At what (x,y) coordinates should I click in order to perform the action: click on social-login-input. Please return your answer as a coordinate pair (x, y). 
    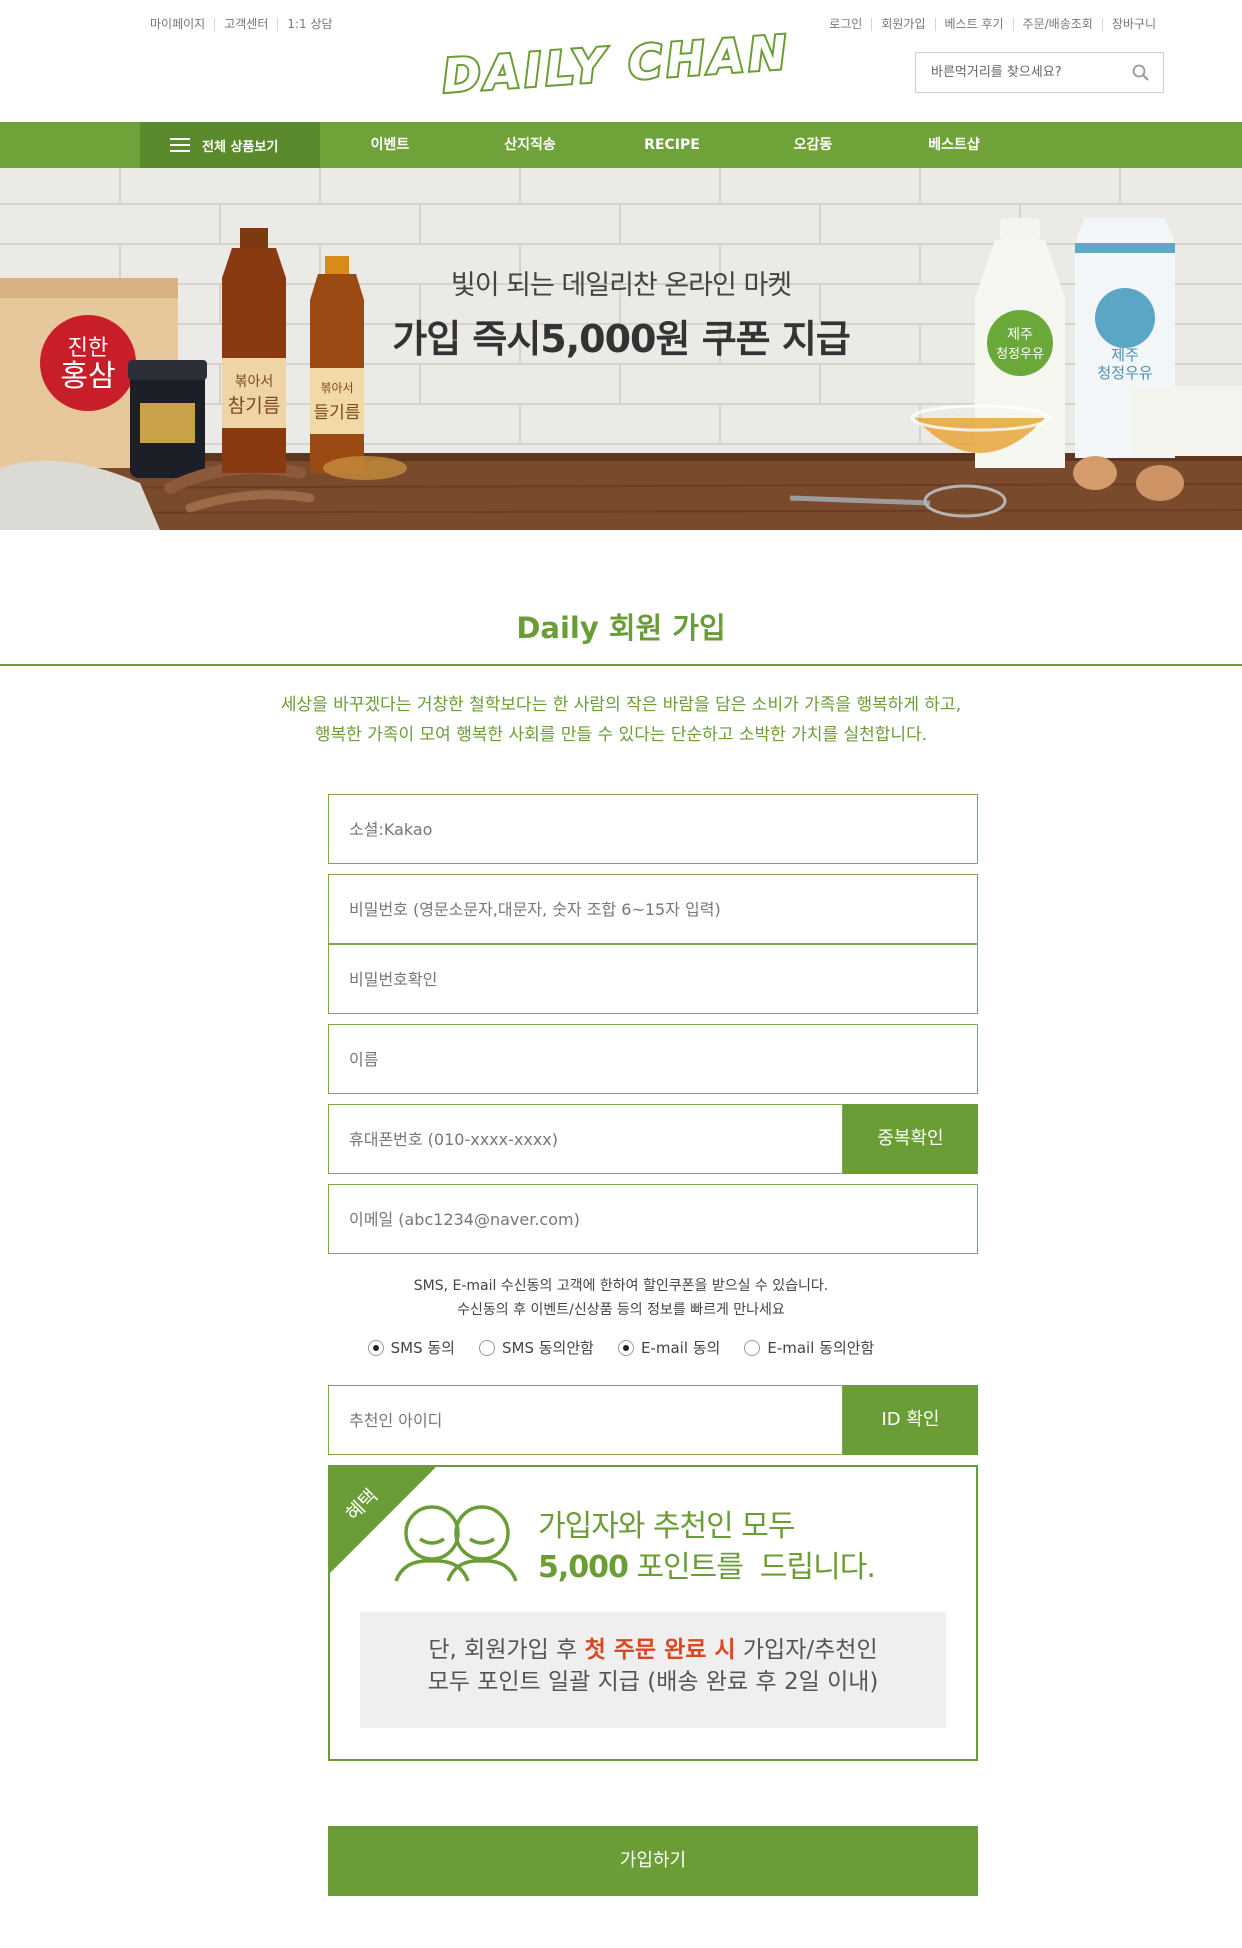
    Looking at the image, I should click on (653, 829).